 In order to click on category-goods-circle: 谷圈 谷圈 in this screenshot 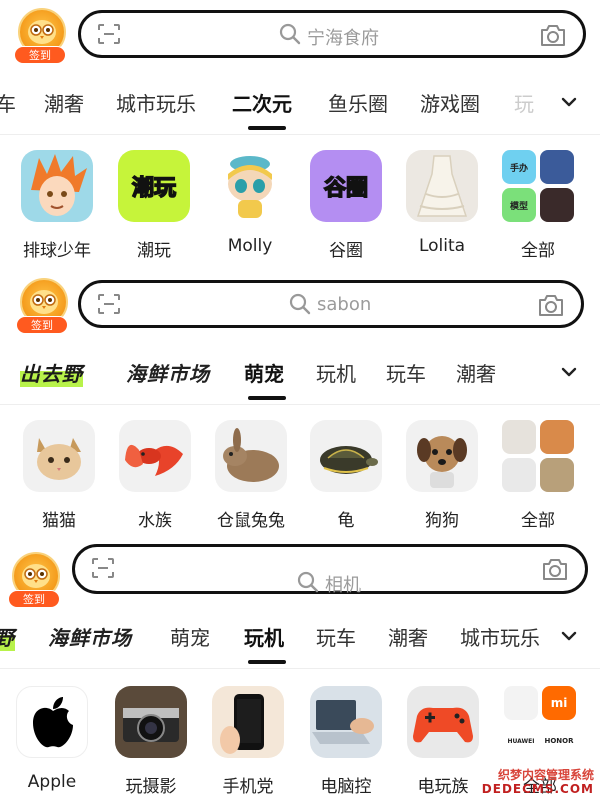, I will do `click(346, 205)`.